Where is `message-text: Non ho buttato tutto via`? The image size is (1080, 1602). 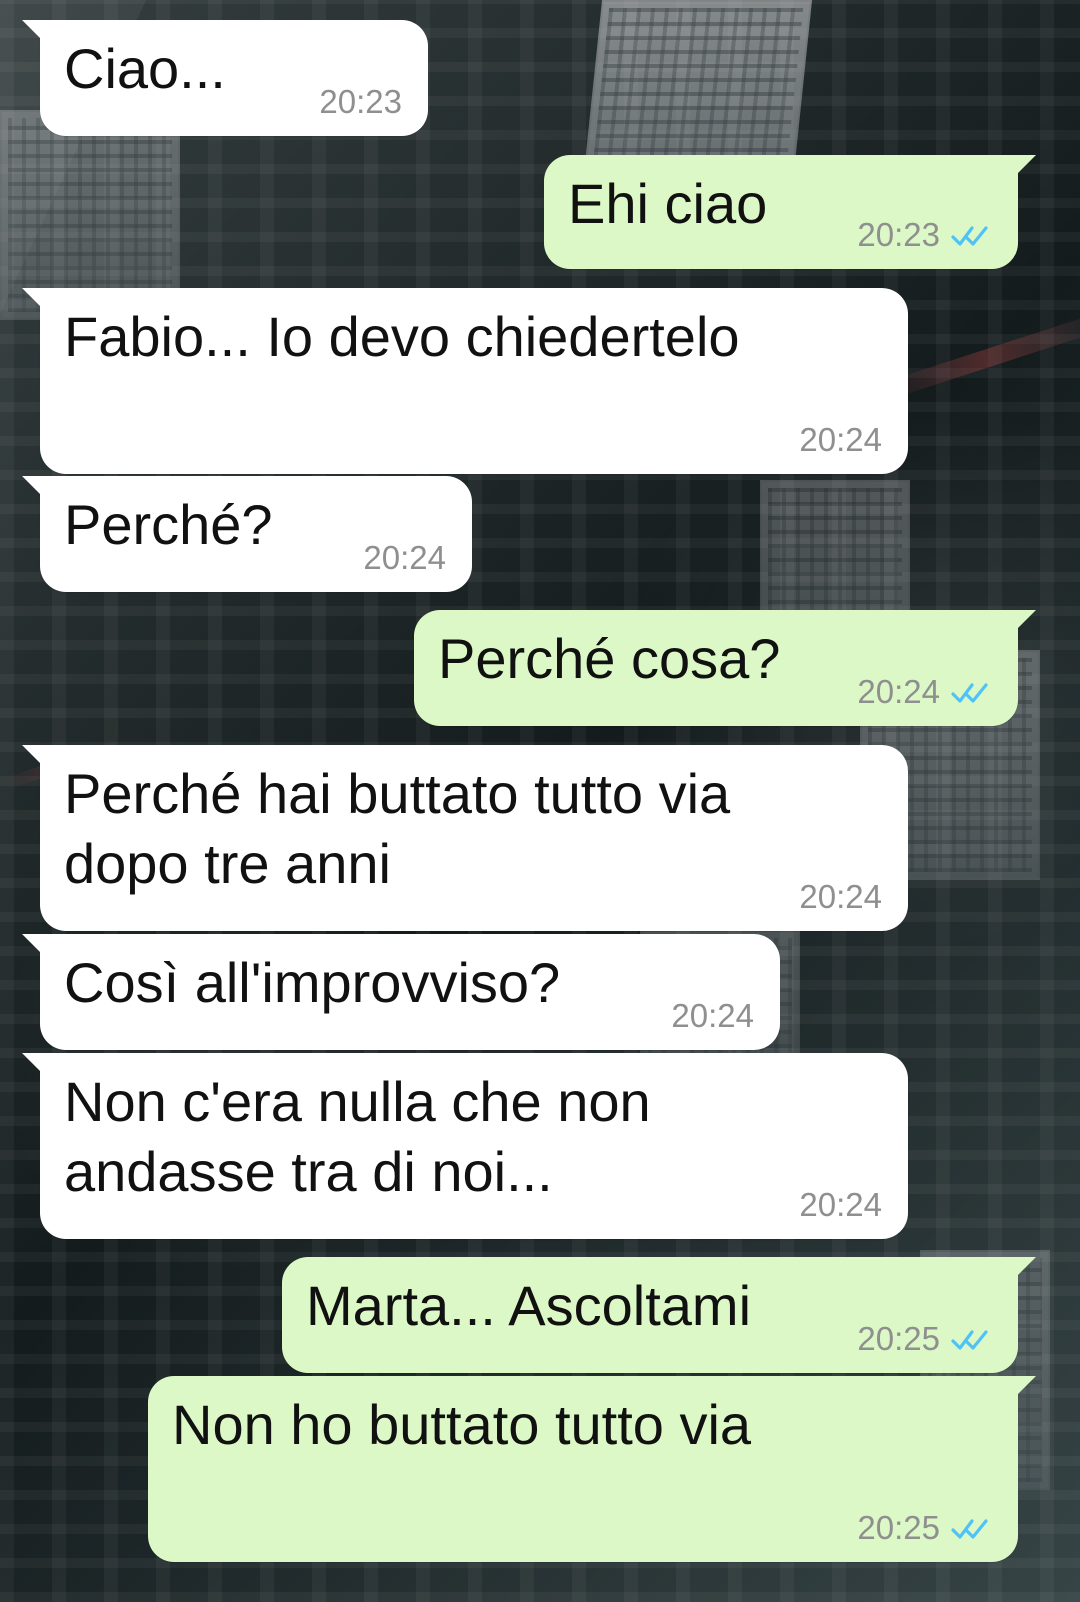 message-text: Non ho buttato tutto via is located at coordinates (462, 1424).